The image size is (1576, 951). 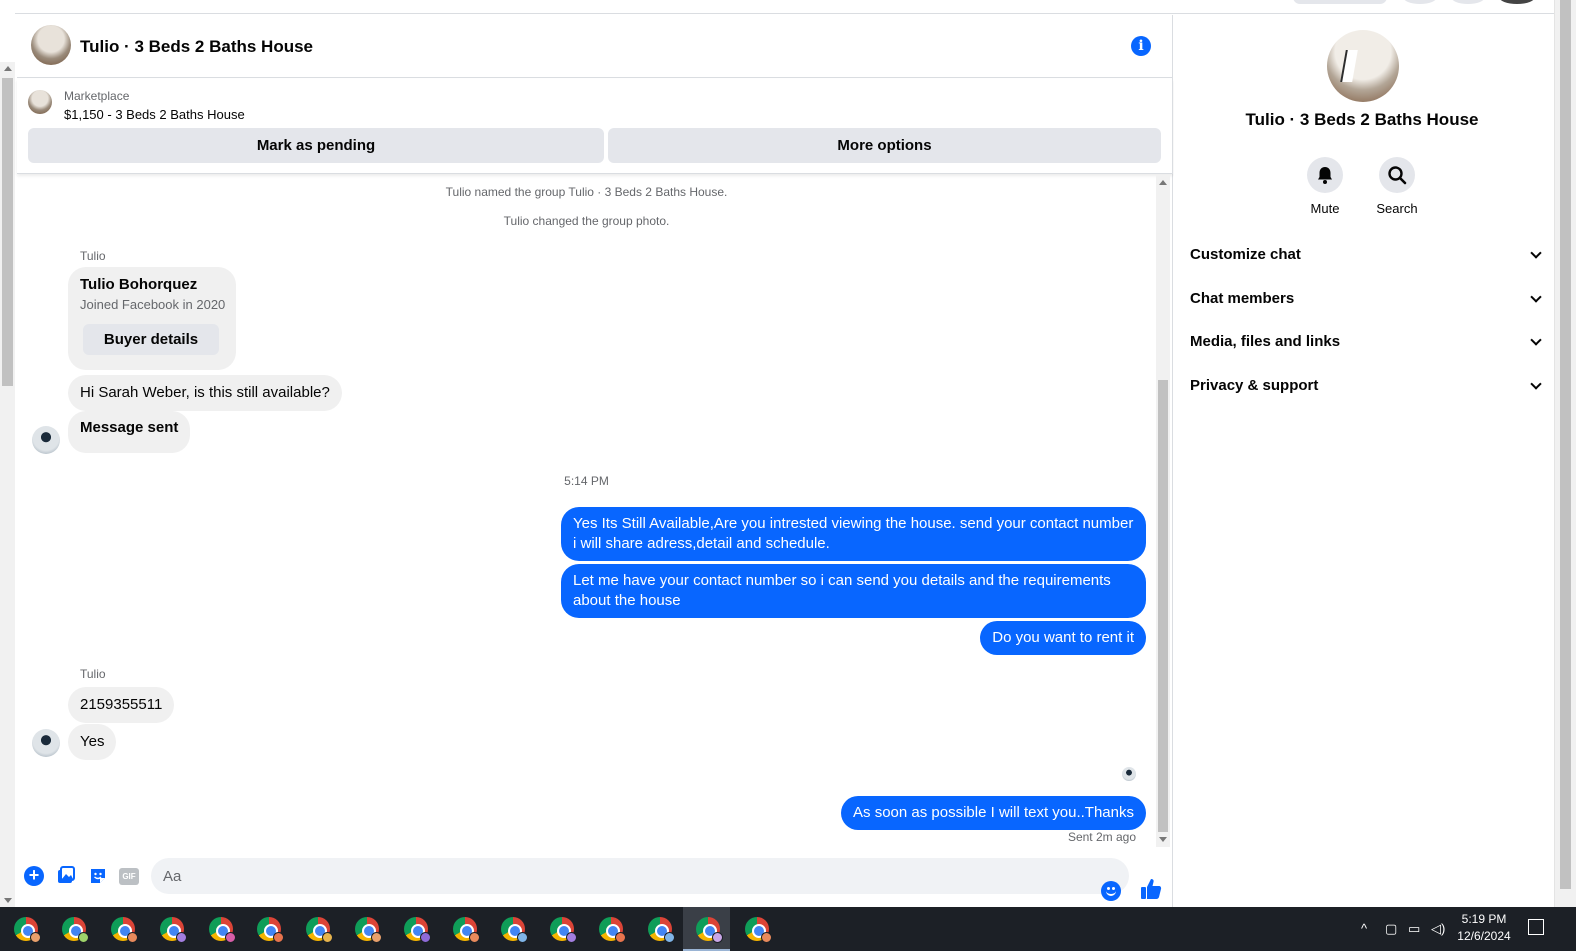 What do you see at coordinates (34, 876) in the screenshot?
I see `plus-icon: +` at bounding box center [34, 876].